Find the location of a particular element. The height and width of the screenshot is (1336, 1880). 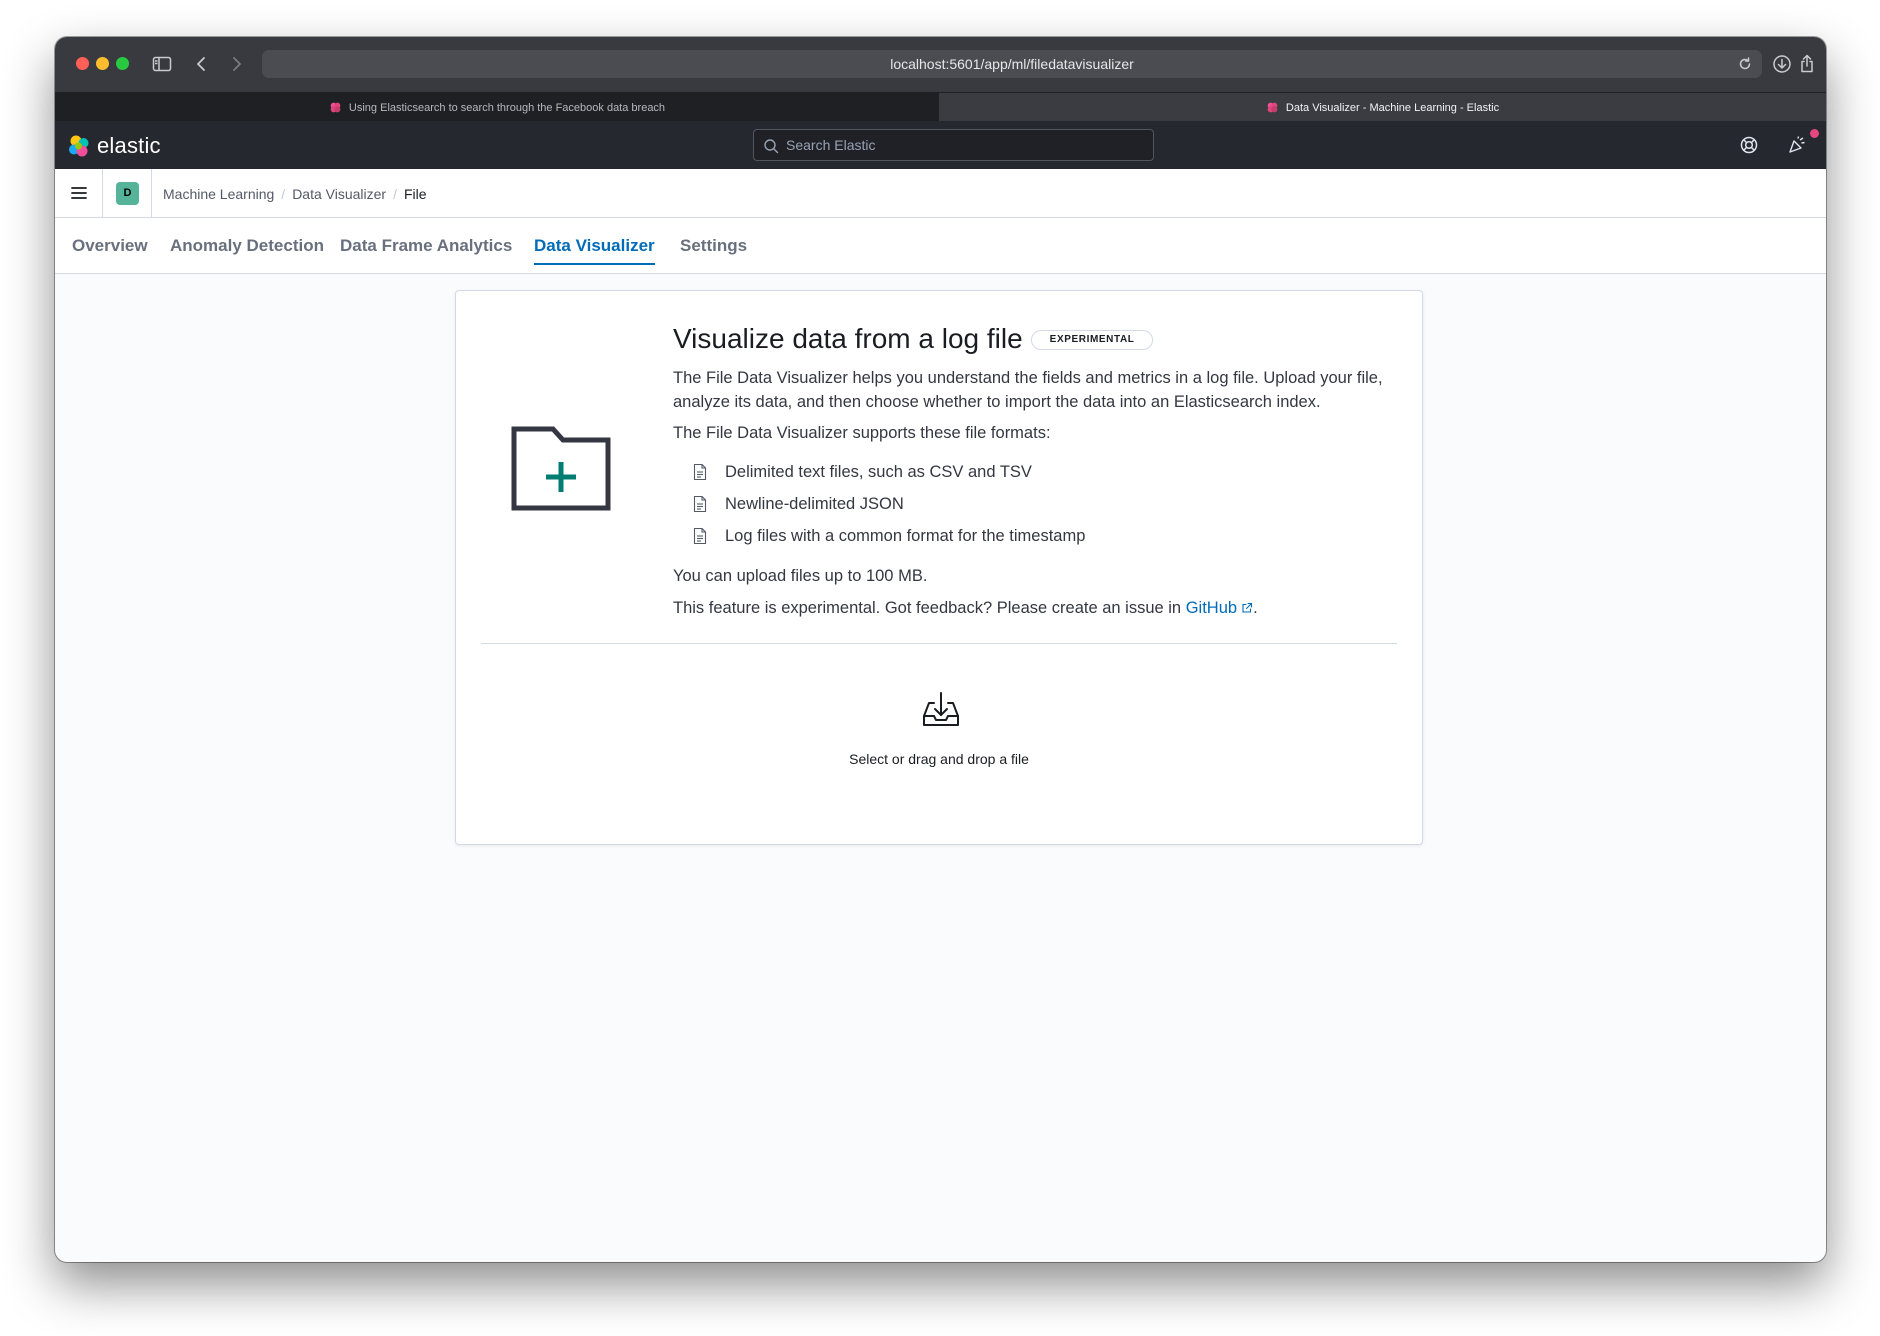

experimental-badge: EXPERIMENTAL is located at coordinates (1092, 340).